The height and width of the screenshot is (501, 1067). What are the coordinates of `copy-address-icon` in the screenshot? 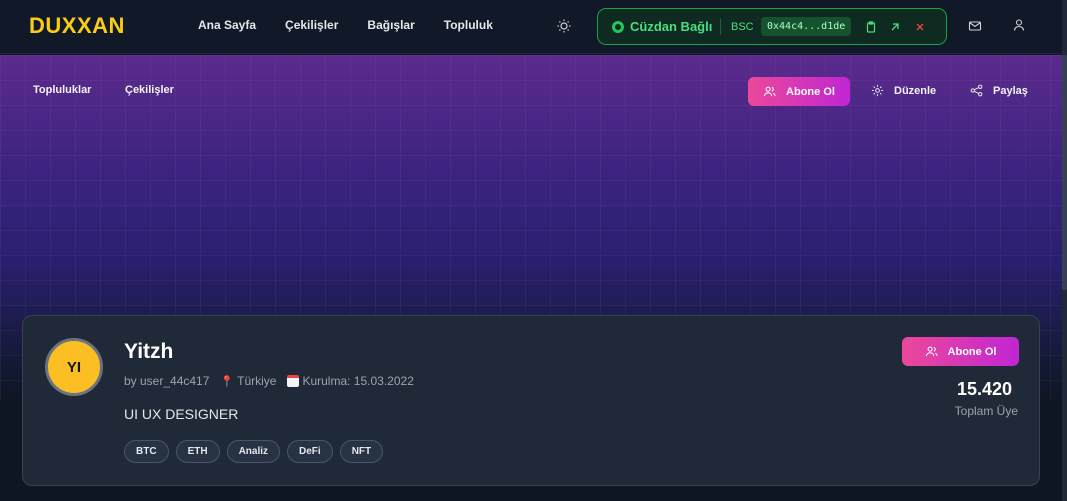 It's located at (871, 27).